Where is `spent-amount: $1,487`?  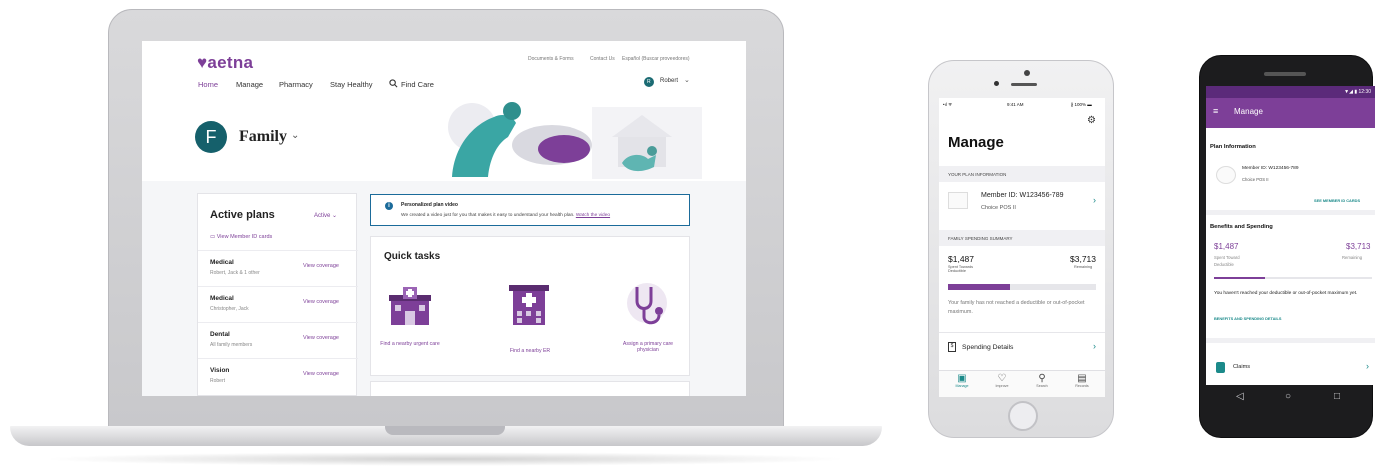
spent-amount: $1,487 is located at coordinates (961, 259).